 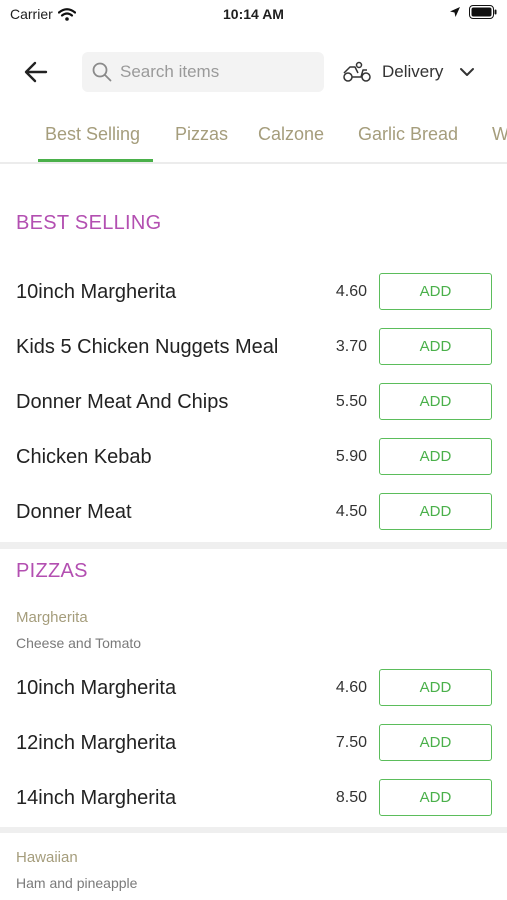 What do you see at coordinates (253, 830) in the screenshot?
I see `group-divider` at bounding box center [253, 830].